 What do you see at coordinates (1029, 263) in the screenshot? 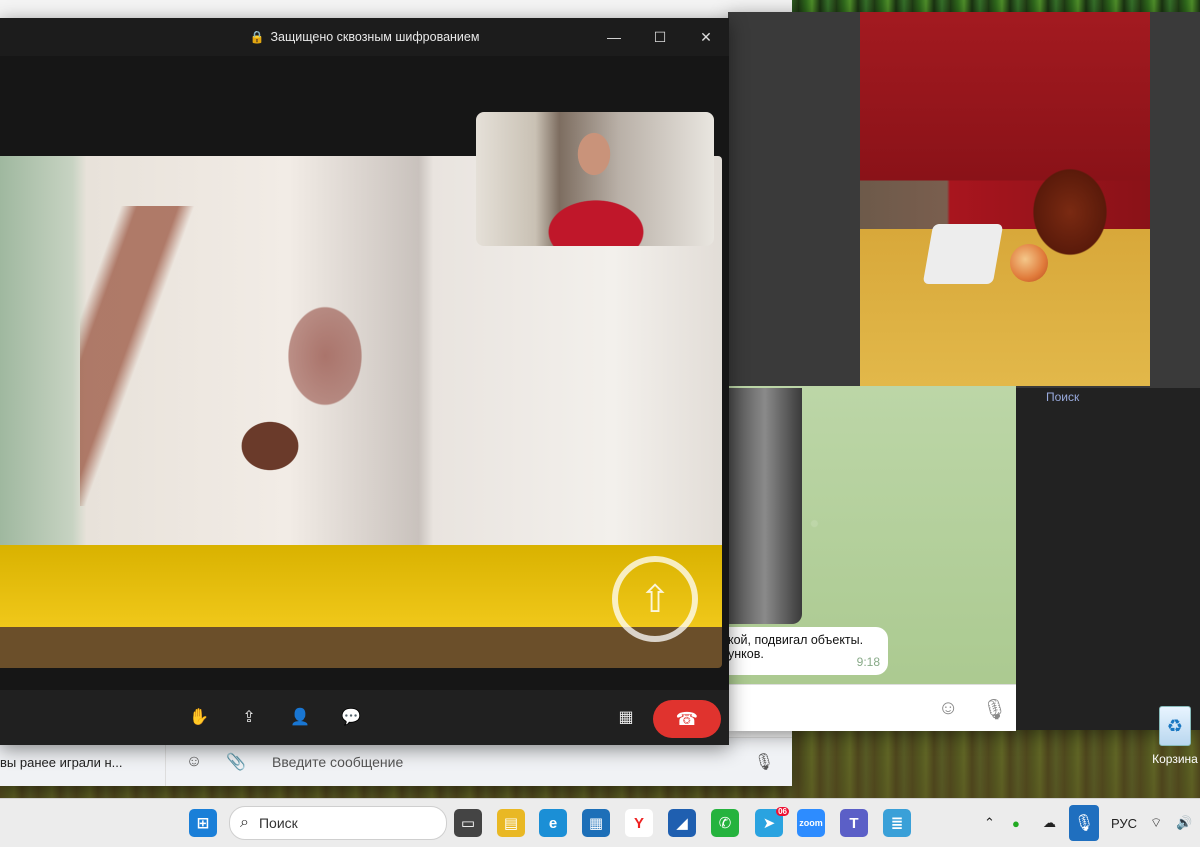
I see `apple` at bounding box center [1029, 263].